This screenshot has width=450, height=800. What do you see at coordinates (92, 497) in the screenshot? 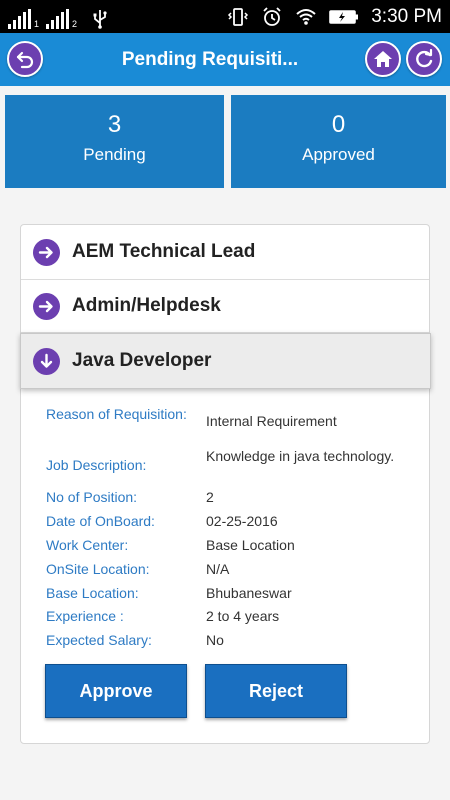
I see `detail-label: No of Position:` at bounding box center [92, 497].